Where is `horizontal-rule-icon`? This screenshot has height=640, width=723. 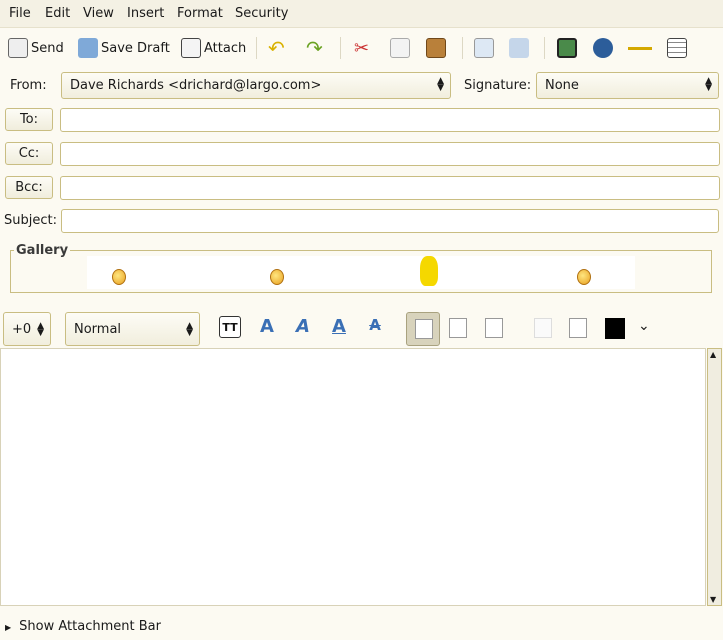
horizontal-rule-icon is located at coordinates (640, 48).